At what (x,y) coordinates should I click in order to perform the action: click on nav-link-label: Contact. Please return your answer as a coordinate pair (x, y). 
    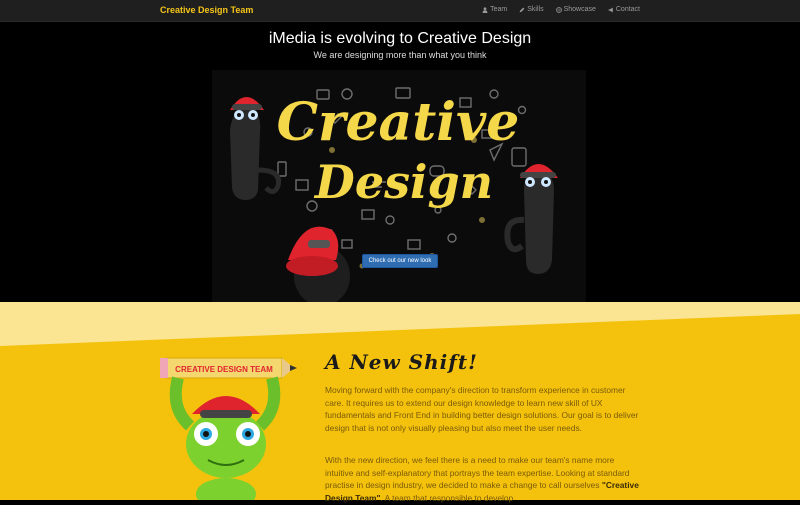
    Looking at the image, I should click on (627, 9).